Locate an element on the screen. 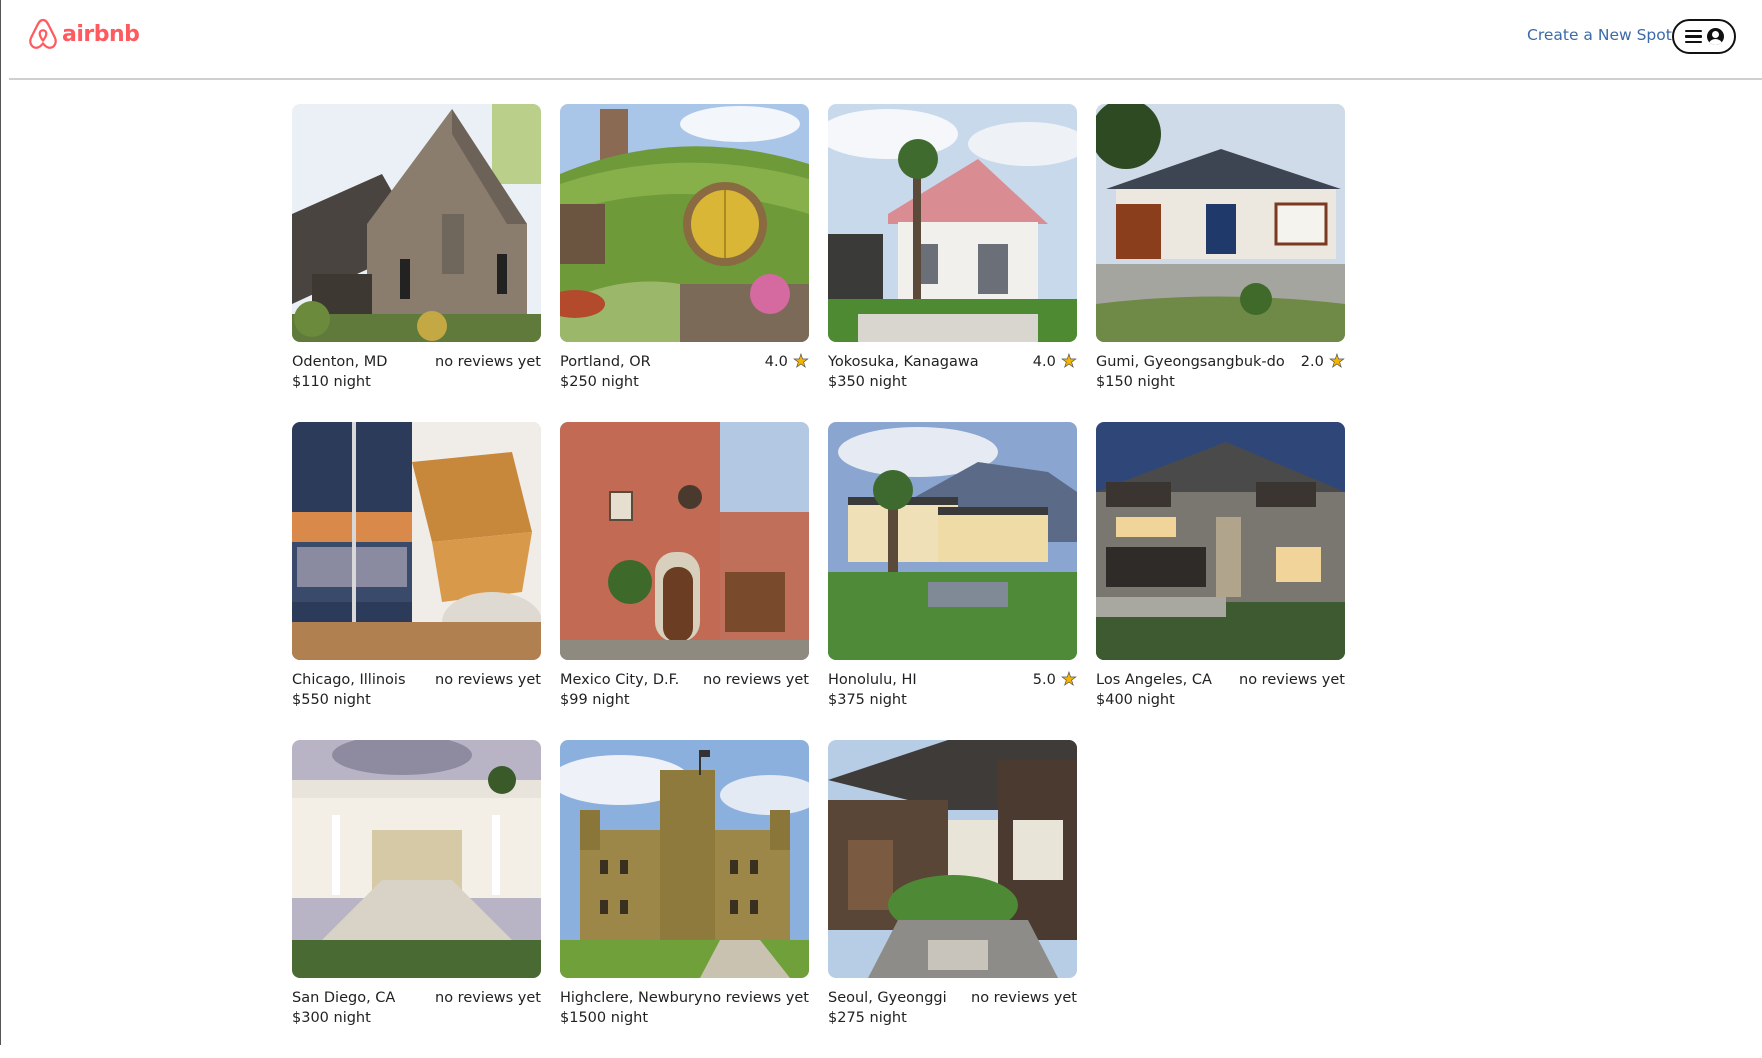 Image resolution: width=1762 pixels, height=1058 pixels. user-icon is located at coordinates (1715, 36).